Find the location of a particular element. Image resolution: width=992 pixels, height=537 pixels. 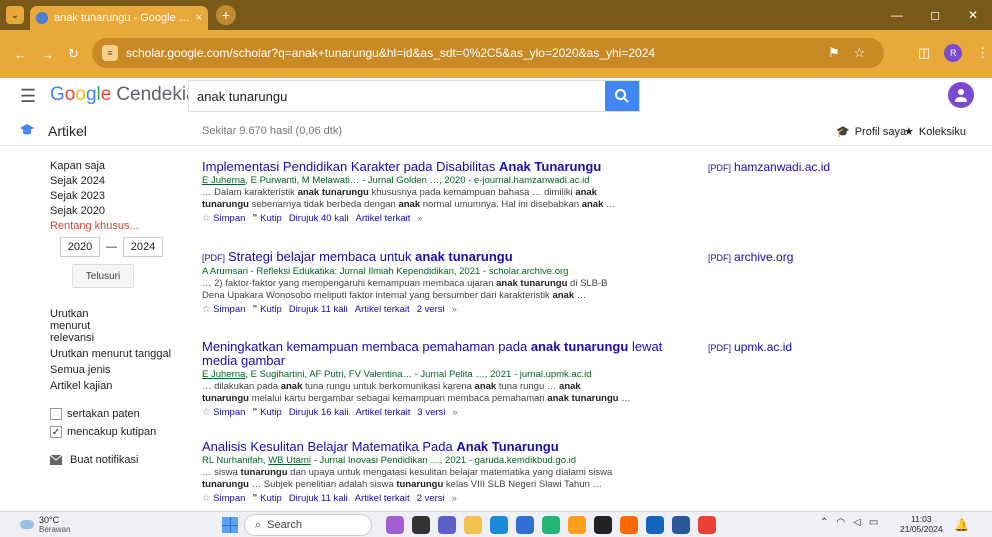

new-tab-button: + is located at coordinates (226, 15).